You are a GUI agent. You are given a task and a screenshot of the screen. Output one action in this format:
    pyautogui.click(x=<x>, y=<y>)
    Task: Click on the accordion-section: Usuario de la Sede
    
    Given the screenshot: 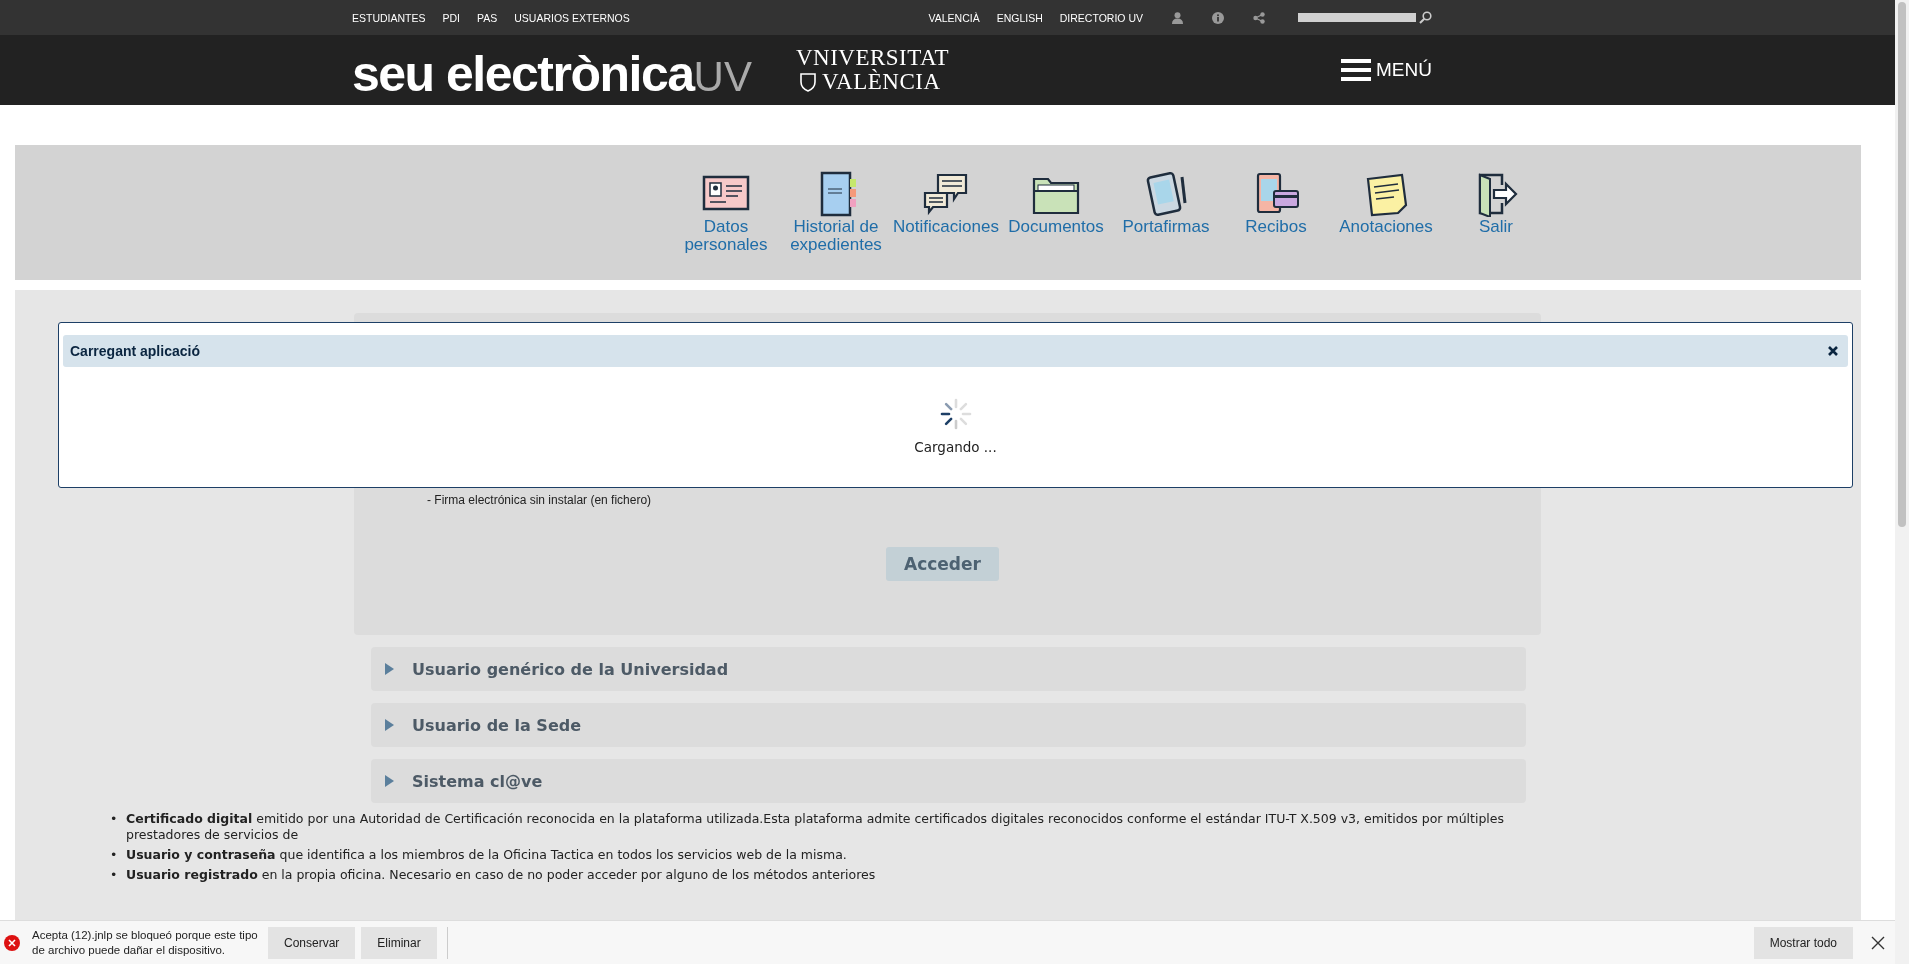 What is the action you would take?
    pyautogui.click(x=948, y=725)
    